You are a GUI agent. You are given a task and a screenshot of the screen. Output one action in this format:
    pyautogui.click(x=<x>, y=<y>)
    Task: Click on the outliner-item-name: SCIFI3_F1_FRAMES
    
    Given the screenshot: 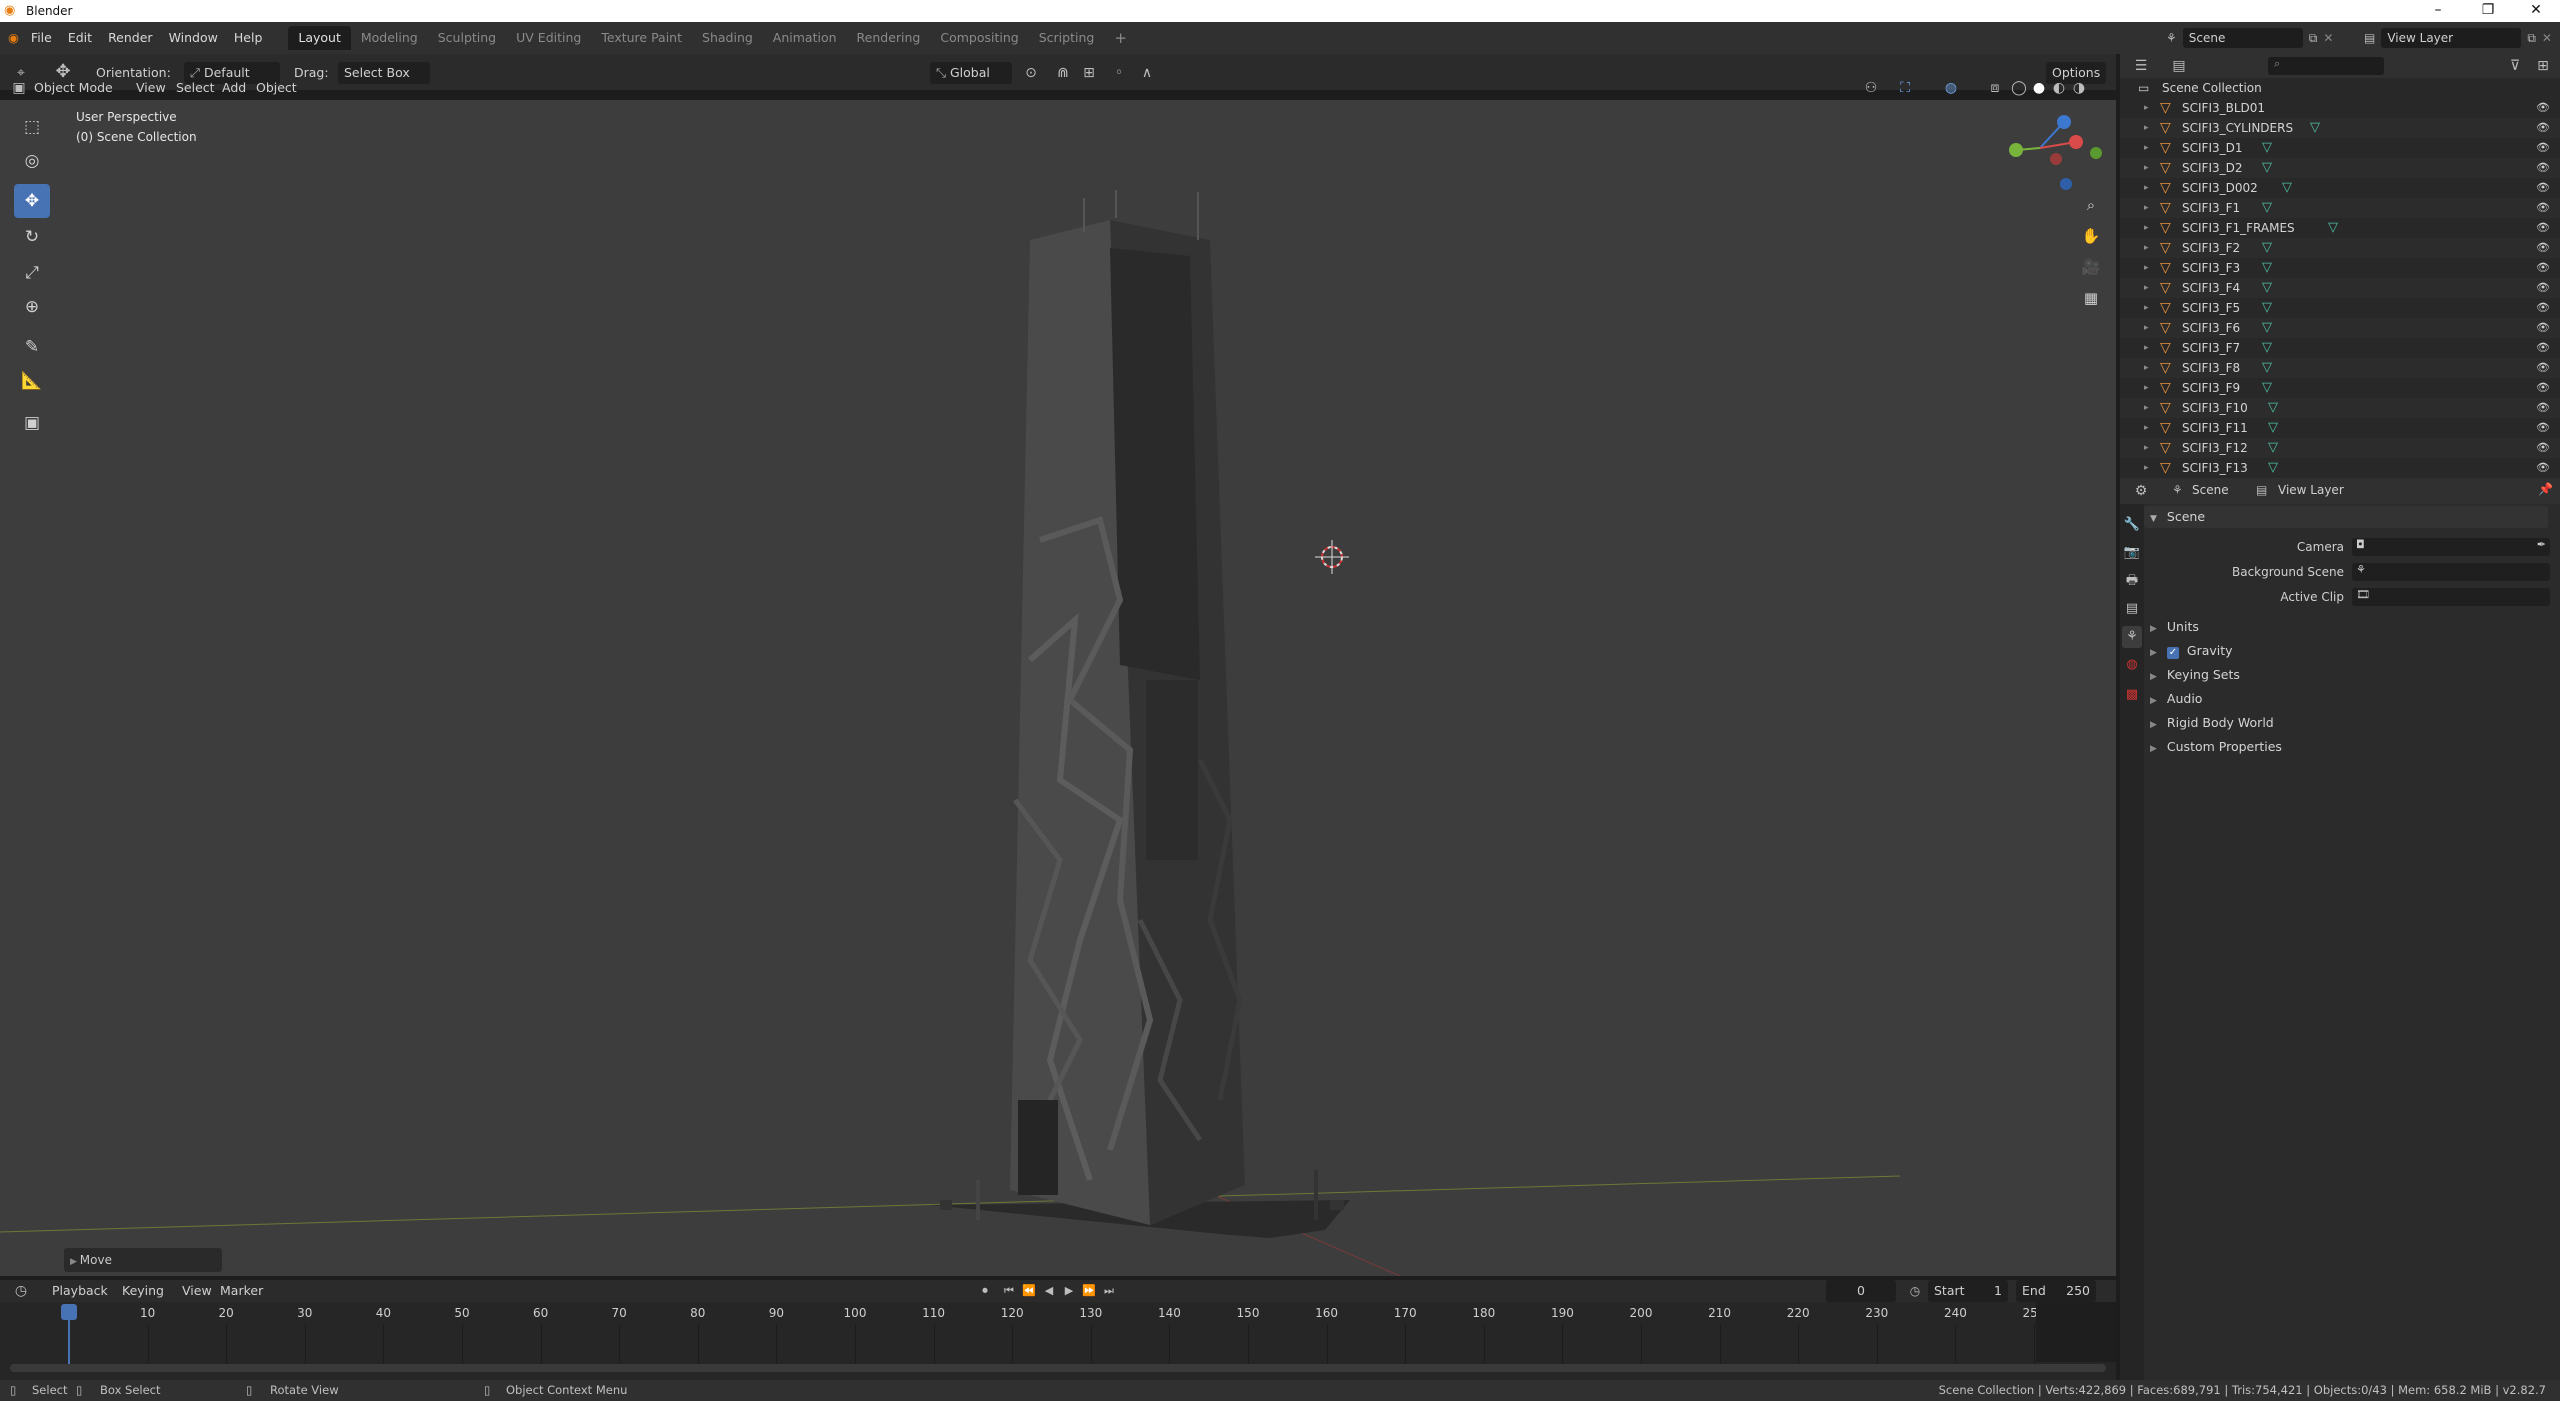 What is the action you would take?
    pyautogui.click(x=2238, y=228)
    